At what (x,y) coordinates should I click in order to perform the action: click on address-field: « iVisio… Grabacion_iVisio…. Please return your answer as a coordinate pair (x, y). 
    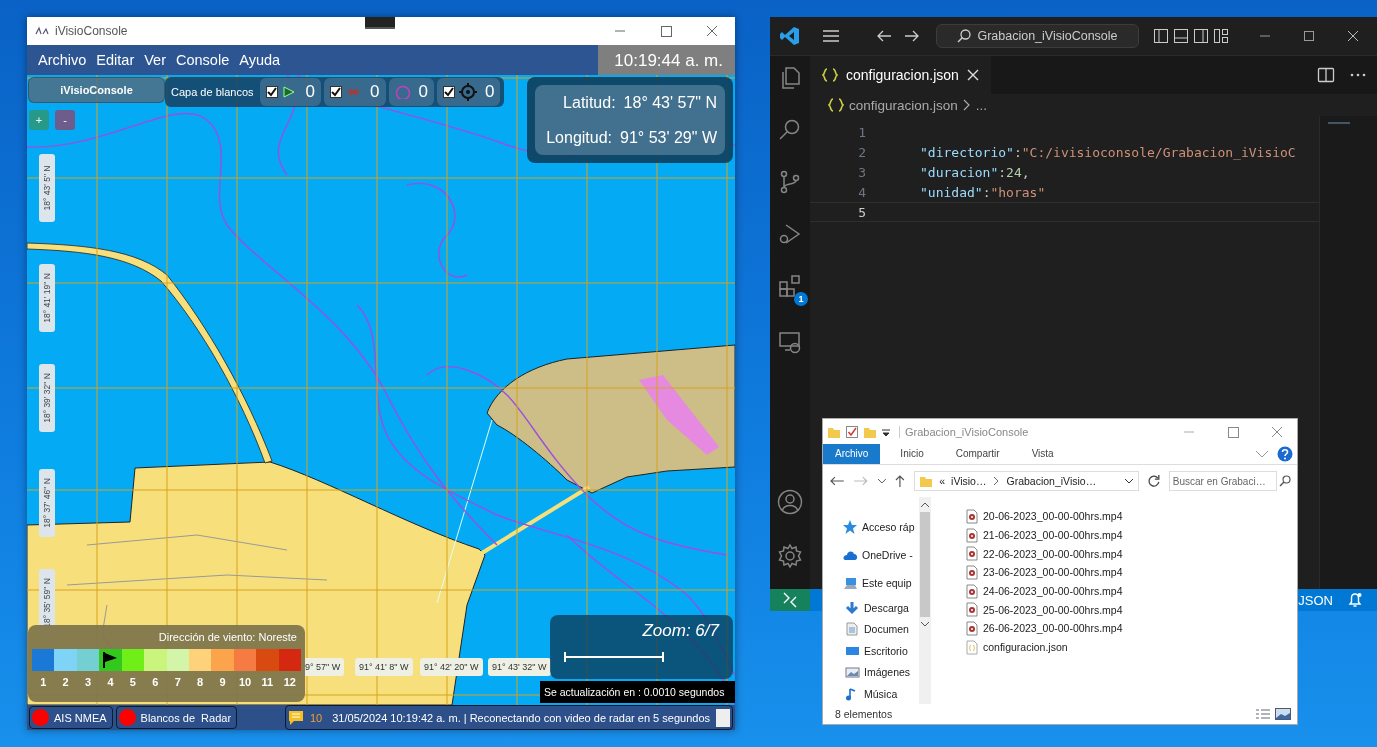
    Looking at the image, I should click on (1027, 481).